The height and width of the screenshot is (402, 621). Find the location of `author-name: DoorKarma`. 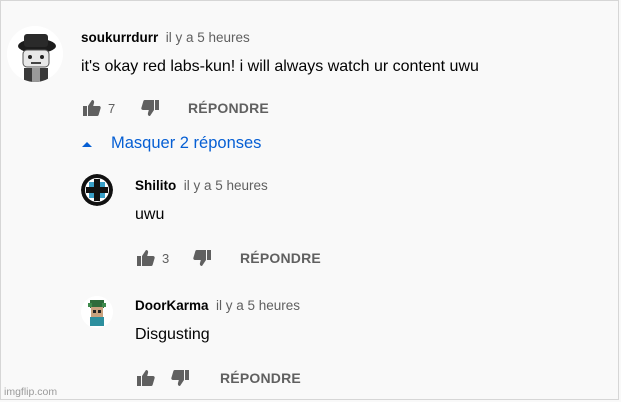

author-name: DoorKarma is located at coordinates (172, 305).